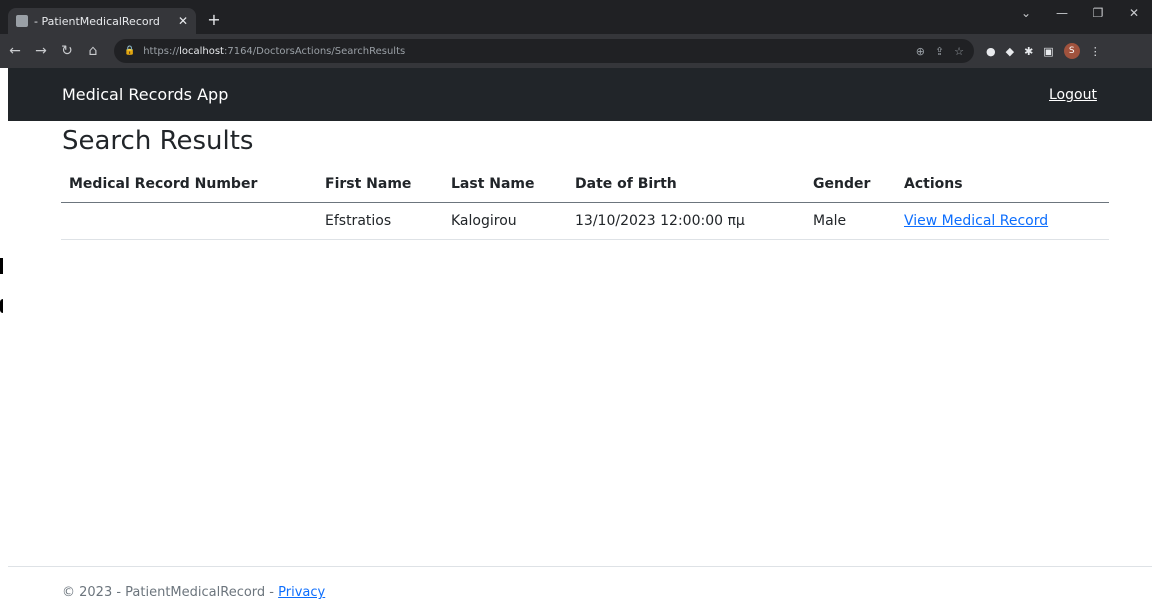 Image resolution: width=1152 pixels, height=604 pixels. What do you see at coordinates (1134, 13) in the screenshot?
I see `close-window-icon: ✕` at bounding box center [1134, 13].